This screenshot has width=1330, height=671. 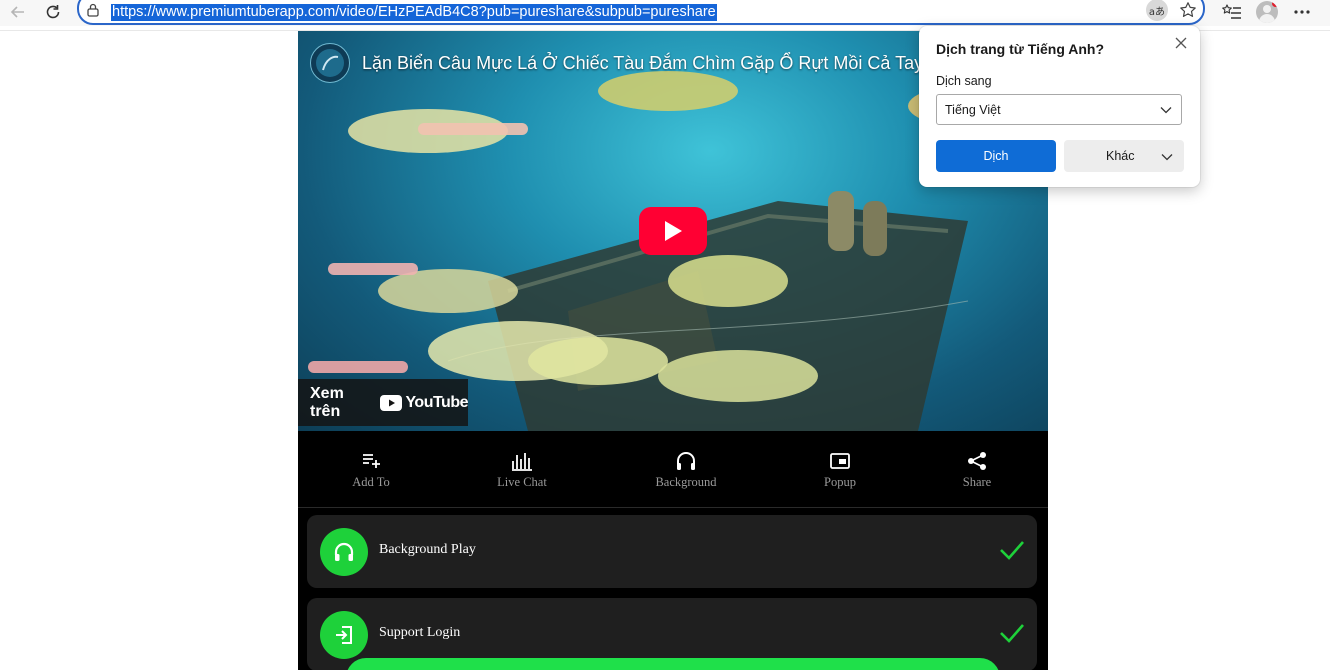 What do you see at coordinates (53, 12) in the screenshot?
I see `refresh-icon` at bounding box center [53, 12].